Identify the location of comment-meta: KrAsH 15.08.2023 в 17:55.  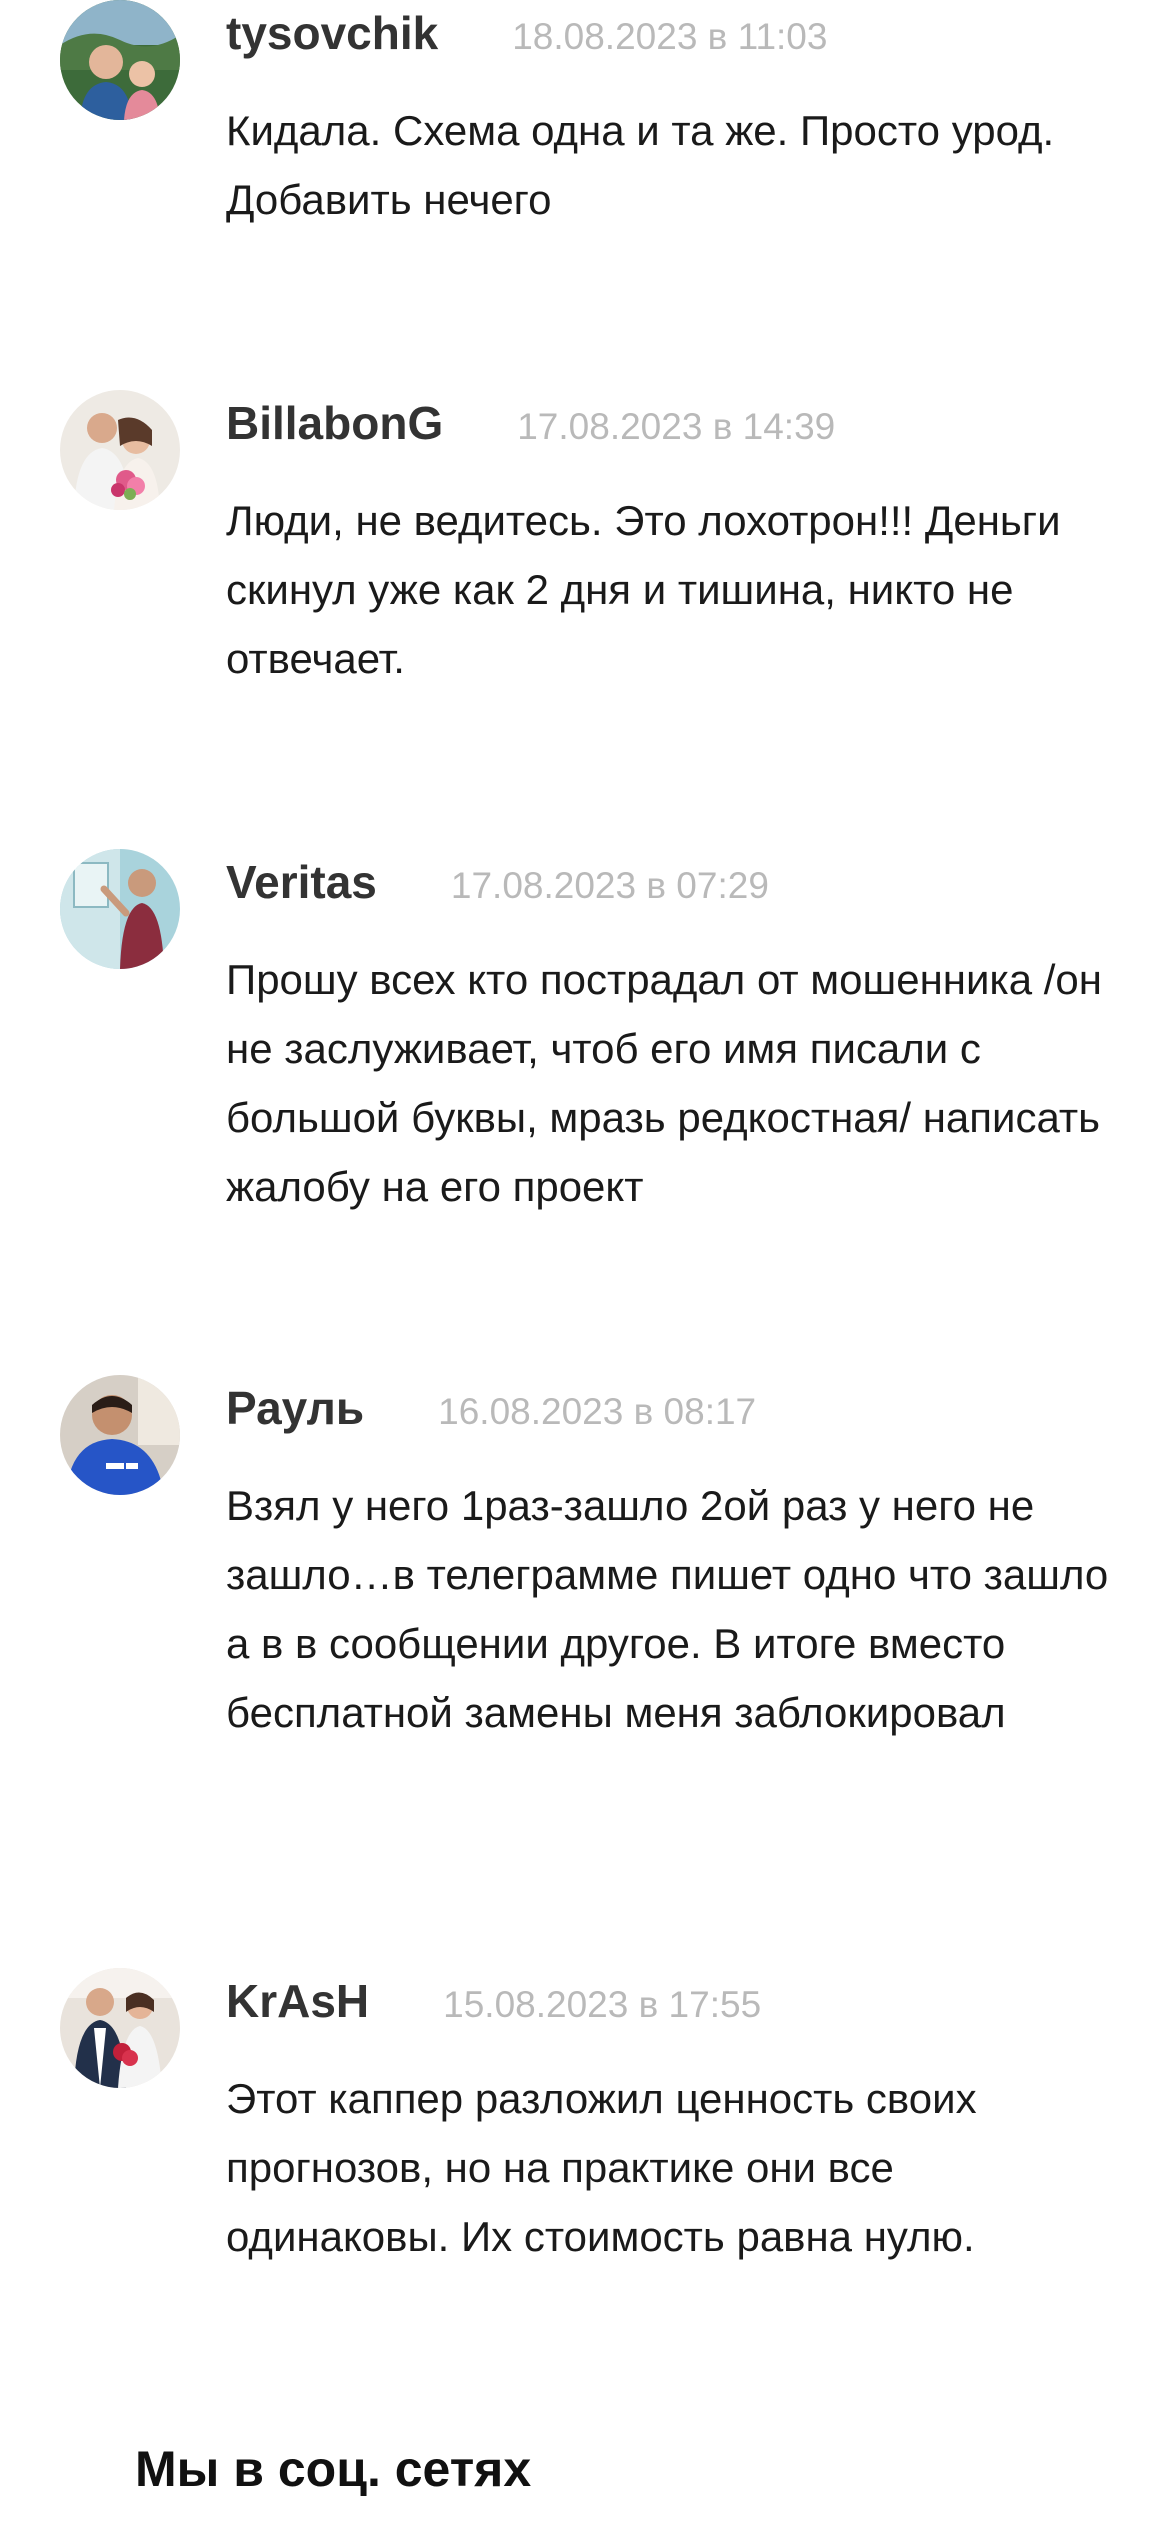
(493, 2004).